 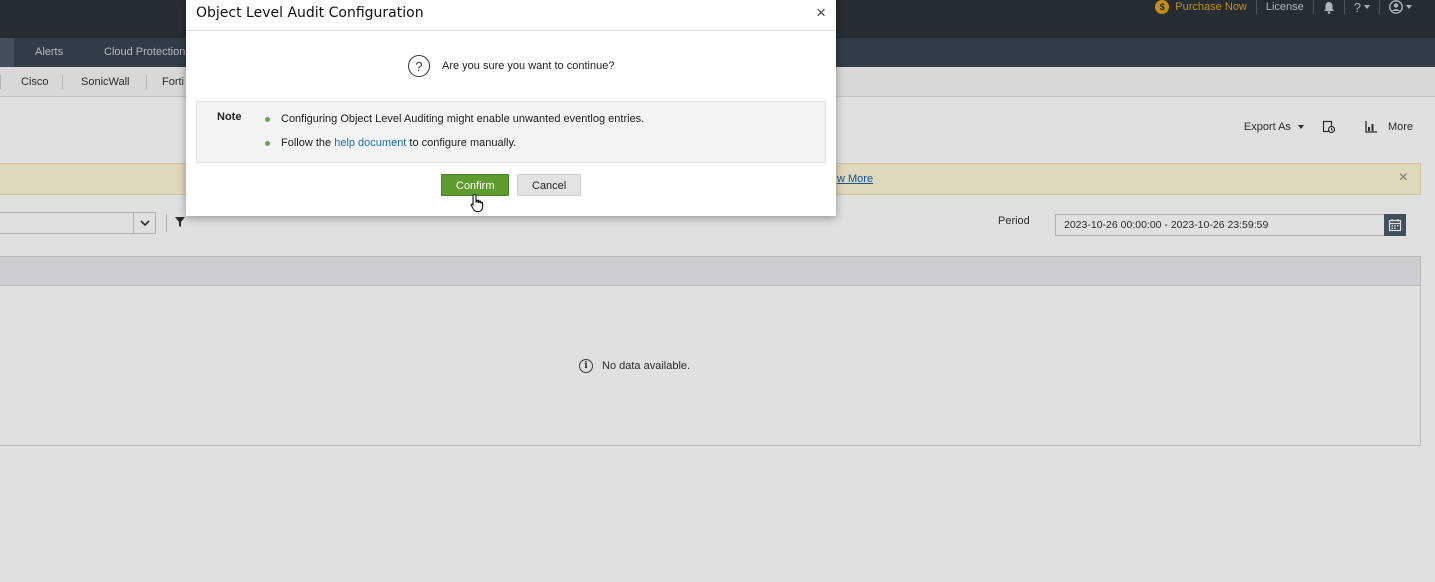 I want to click on dialog-close-icon: ×, so click(x=821, y=12).